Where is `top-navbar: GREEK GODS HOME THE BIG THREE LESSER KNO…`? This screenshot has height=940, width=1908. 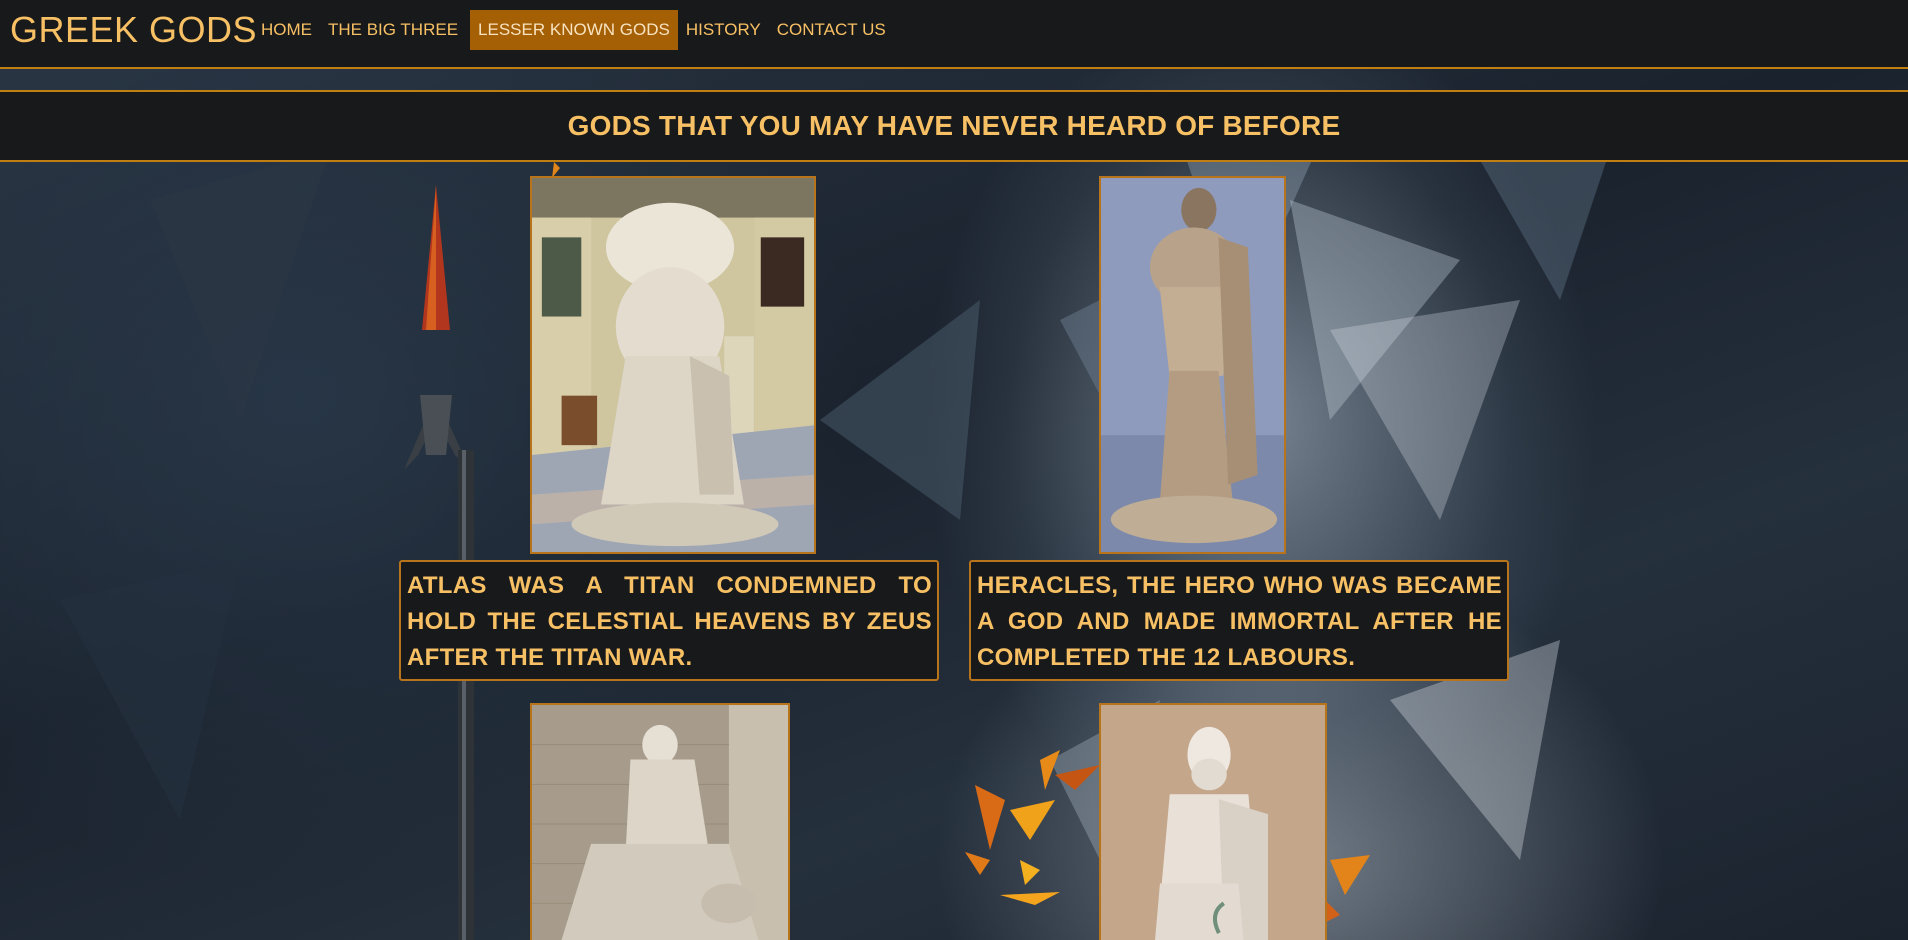 top-navbar: GREEK GODS HOME THE BIG THREE LESSER KNO… is located at coordinates (954, 34).